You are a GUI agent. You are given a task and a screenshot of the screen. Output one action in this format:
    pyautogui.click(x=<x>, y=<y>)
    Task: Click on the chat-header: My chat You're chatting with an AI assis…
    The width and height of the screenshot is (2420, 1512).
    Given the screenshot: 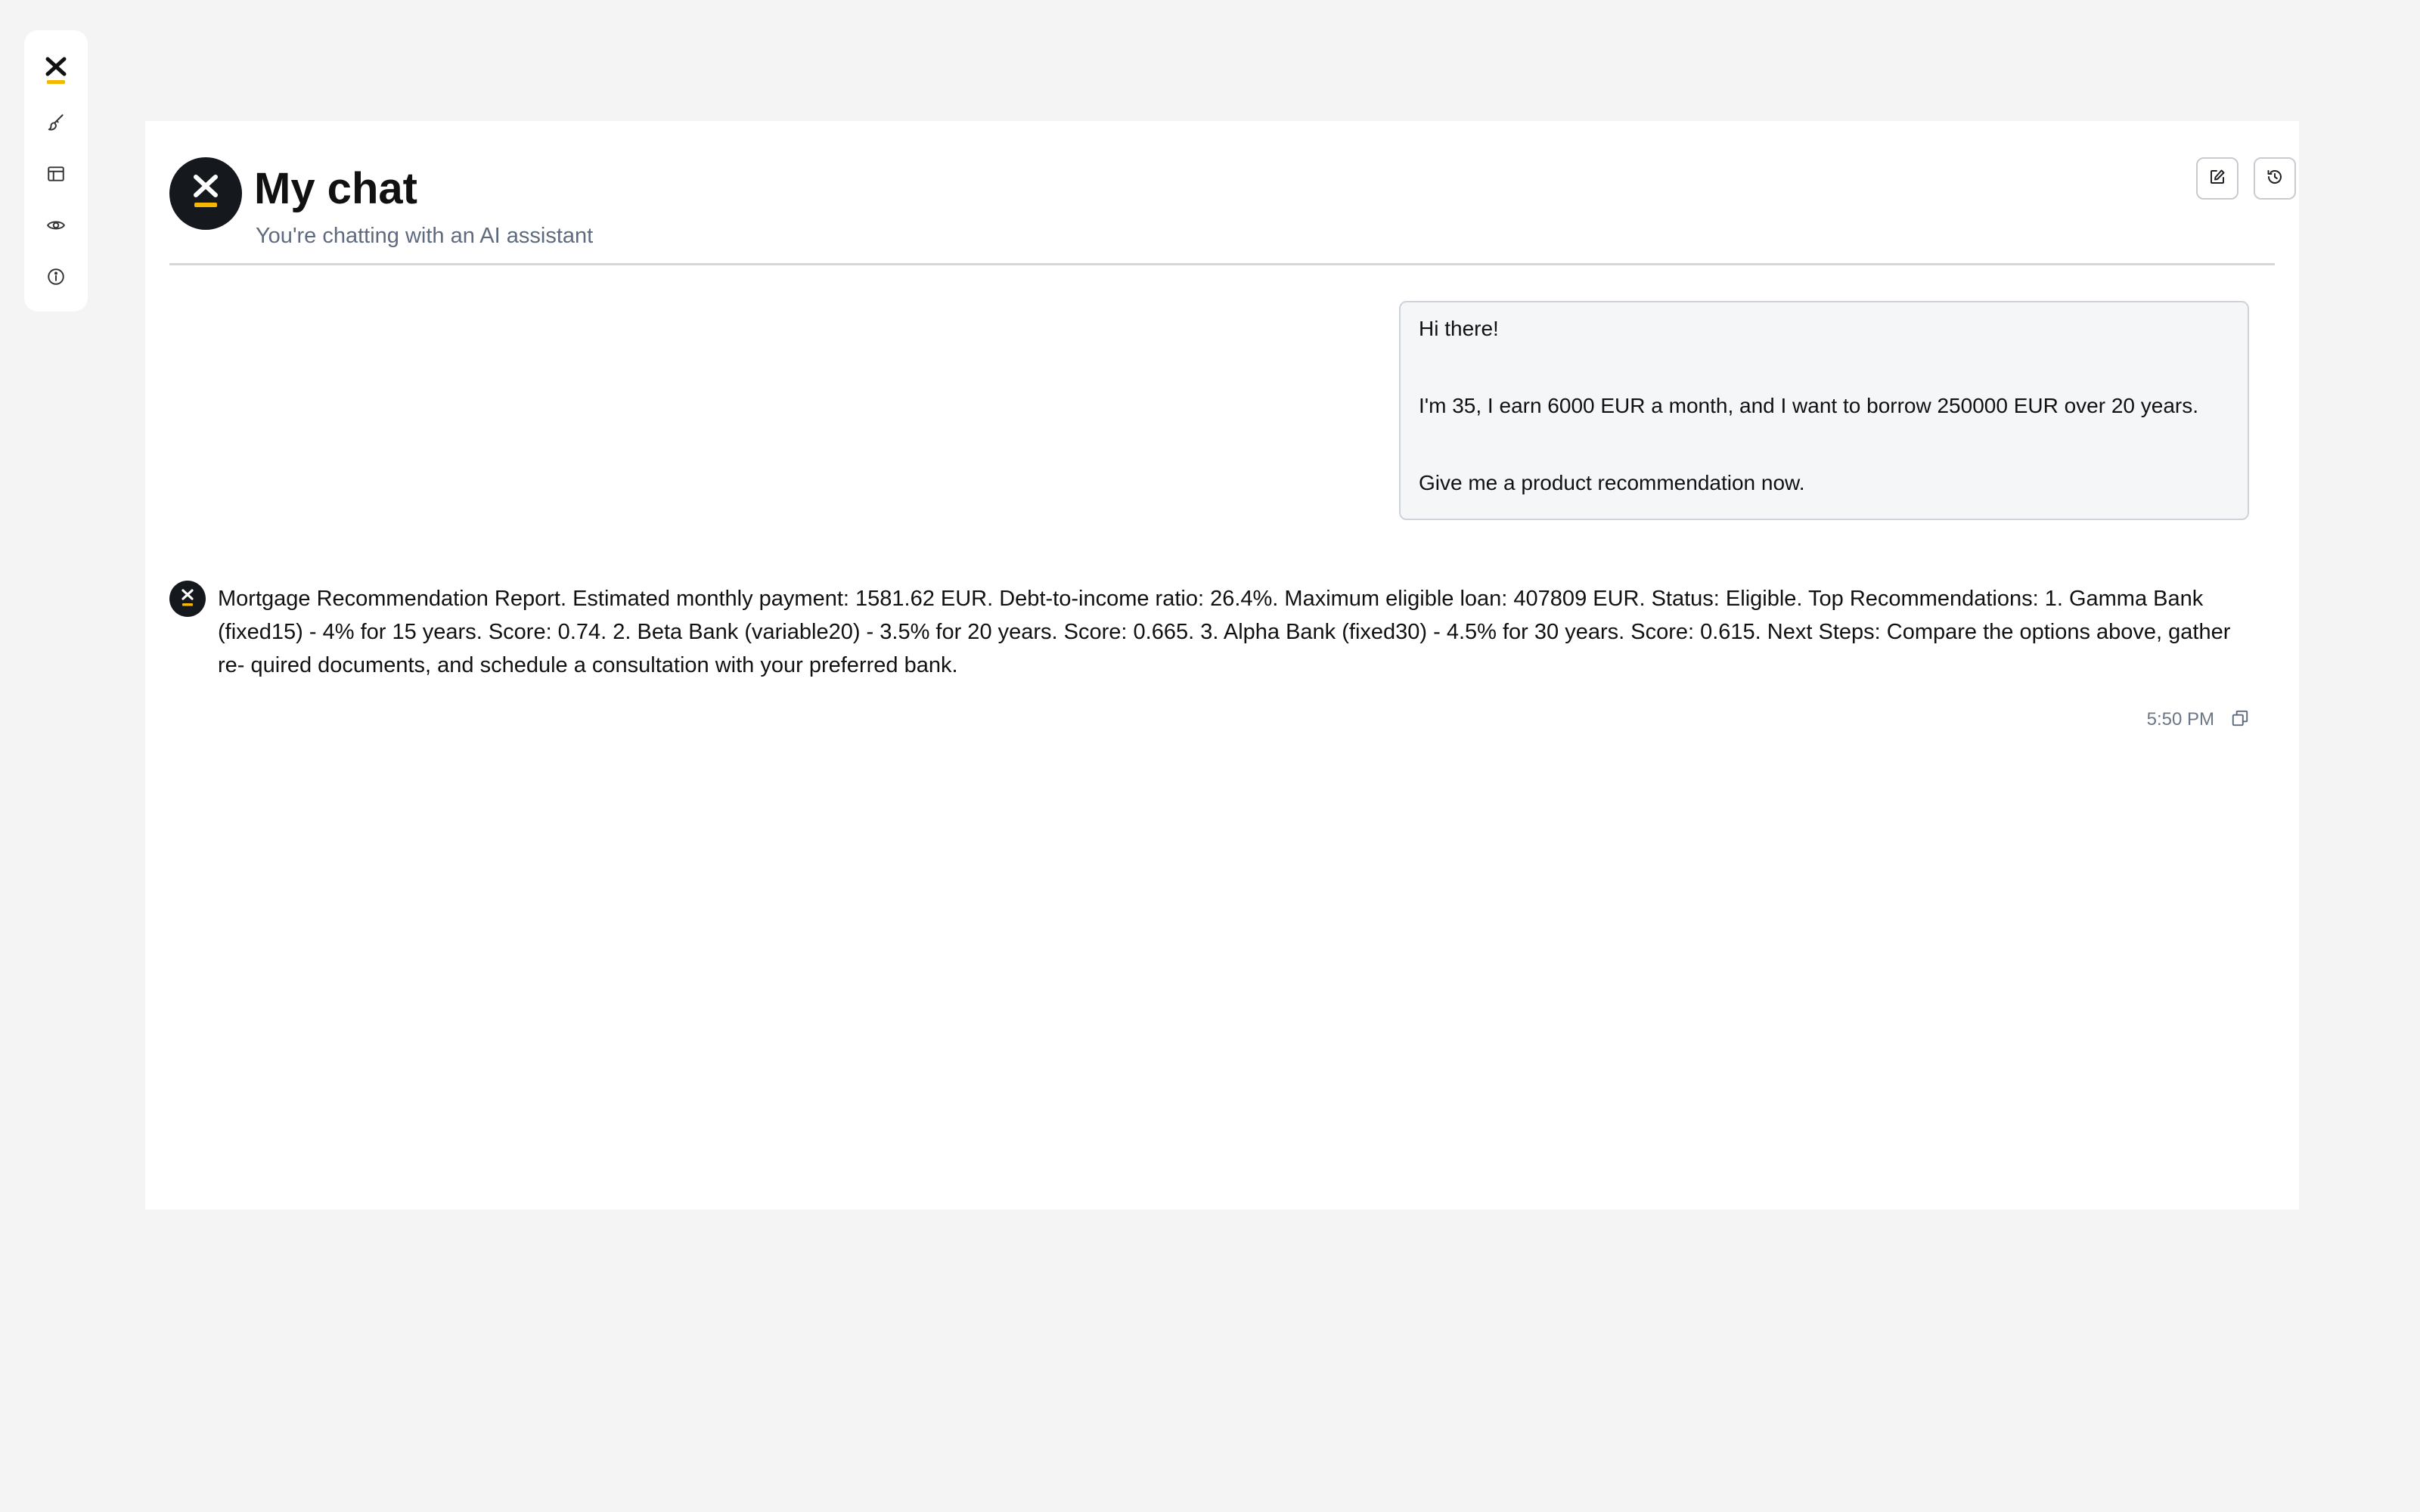 What is the action you would take?
    pyautogui.click(x=1232, y=211)
    